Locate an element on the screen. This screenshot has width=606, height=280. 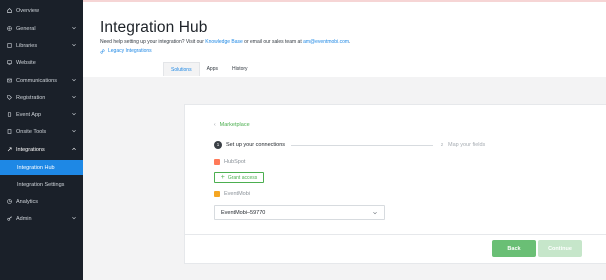
sidebar-item-onsite-tools: Onsite Tools is located at coordinates (41, 131).